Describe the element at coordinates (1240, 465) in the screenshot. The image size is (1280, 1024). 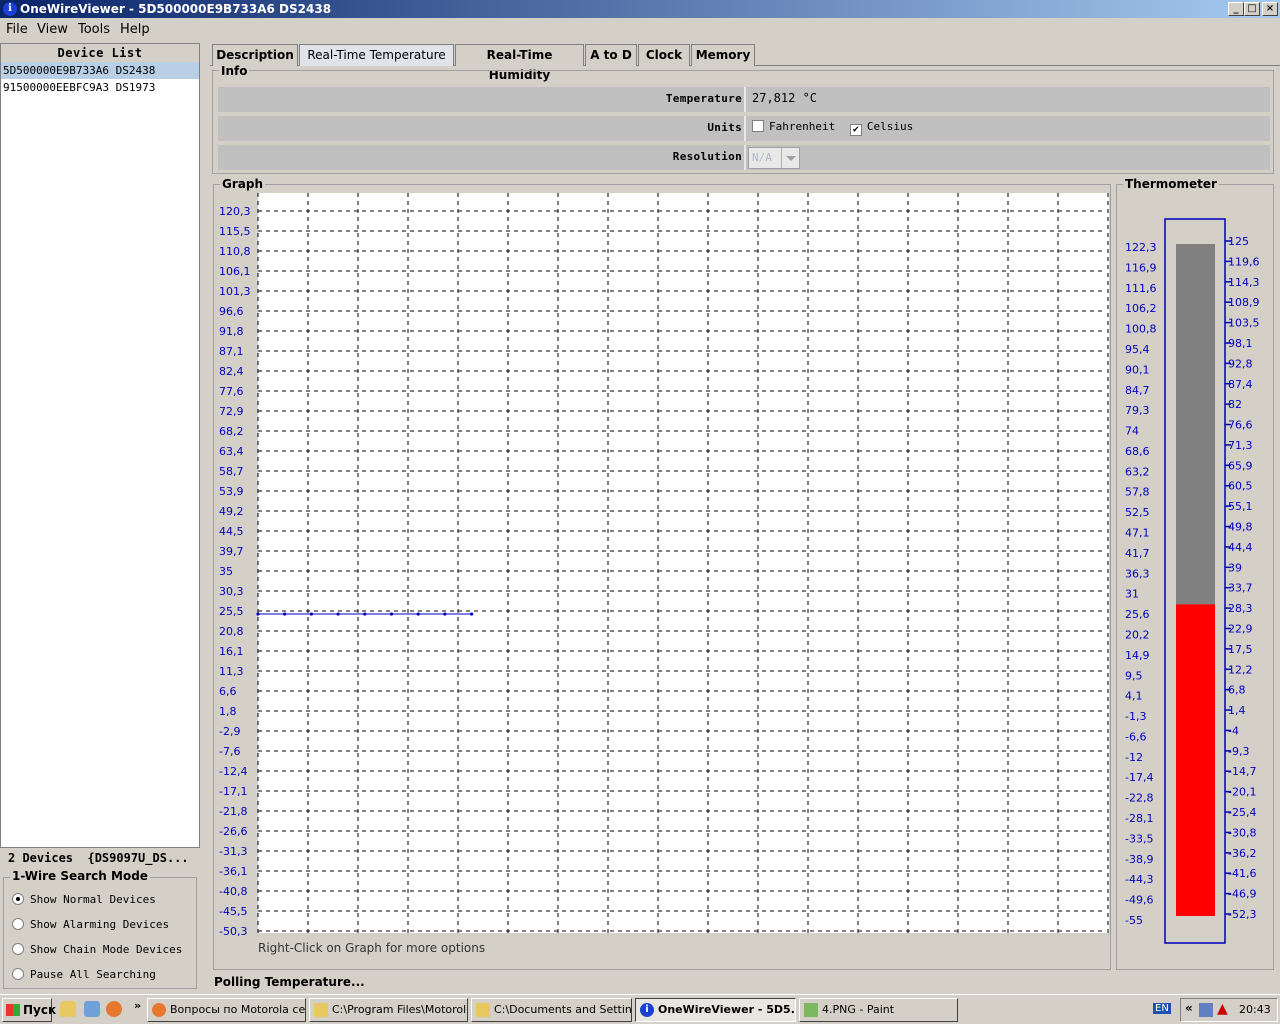
I see `scale-label-right: 65,9` at that location.